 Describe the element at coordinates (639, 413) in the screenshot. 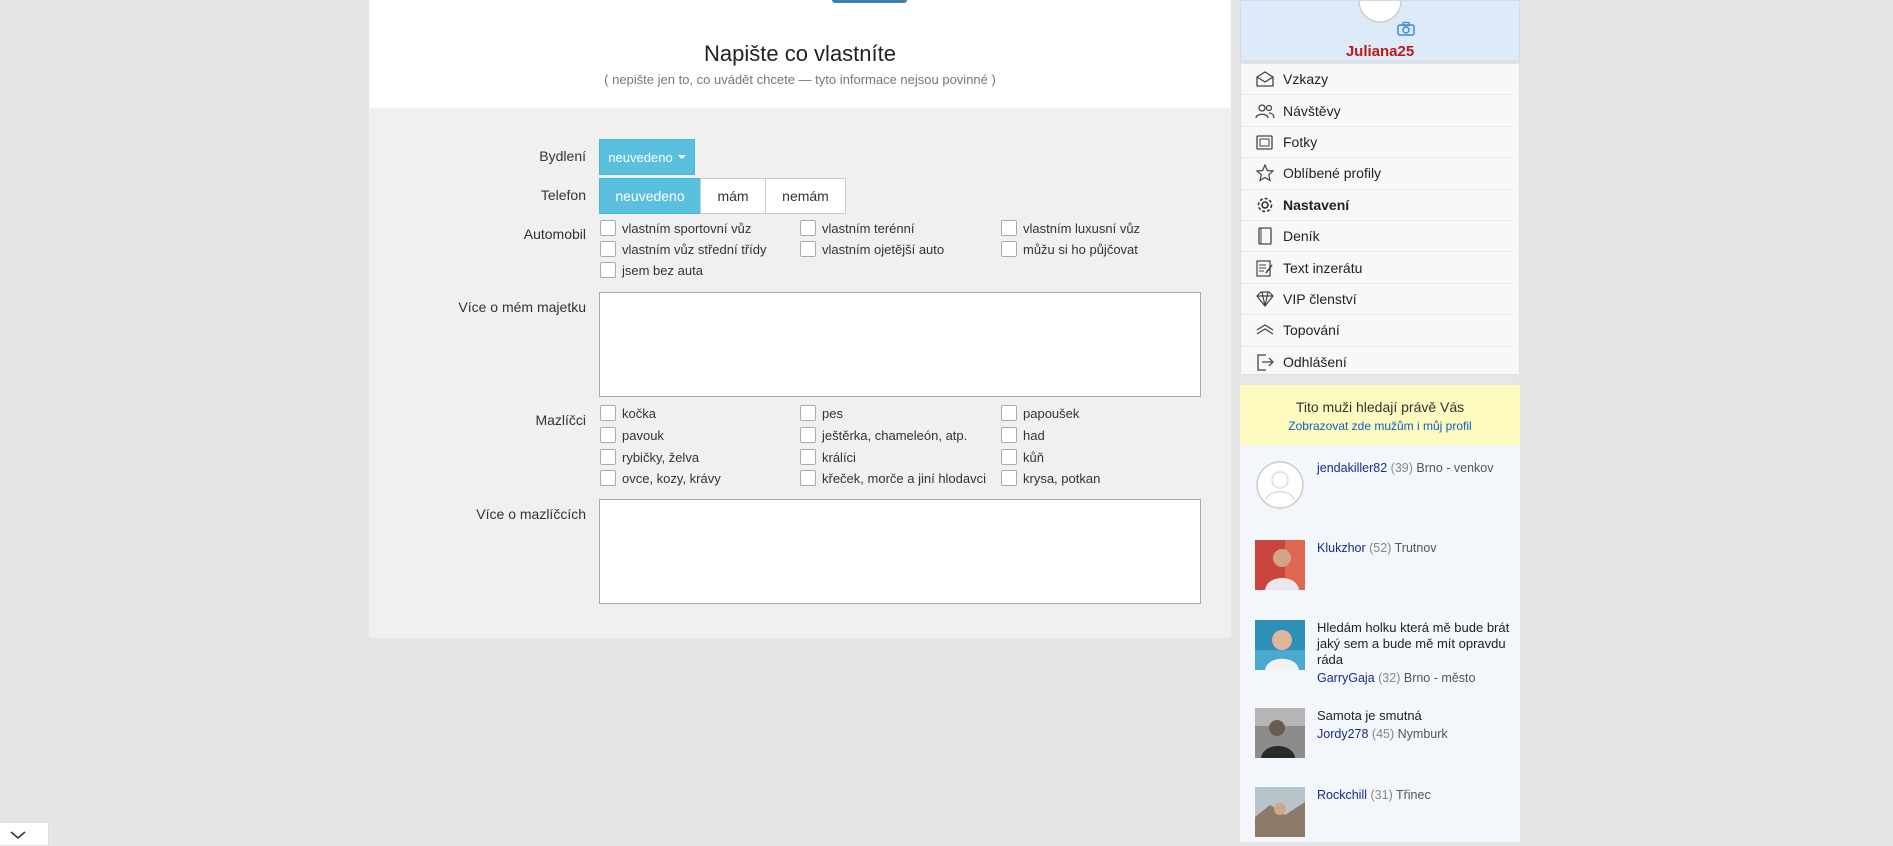

I see `checkbox-label: kočka` at that location.